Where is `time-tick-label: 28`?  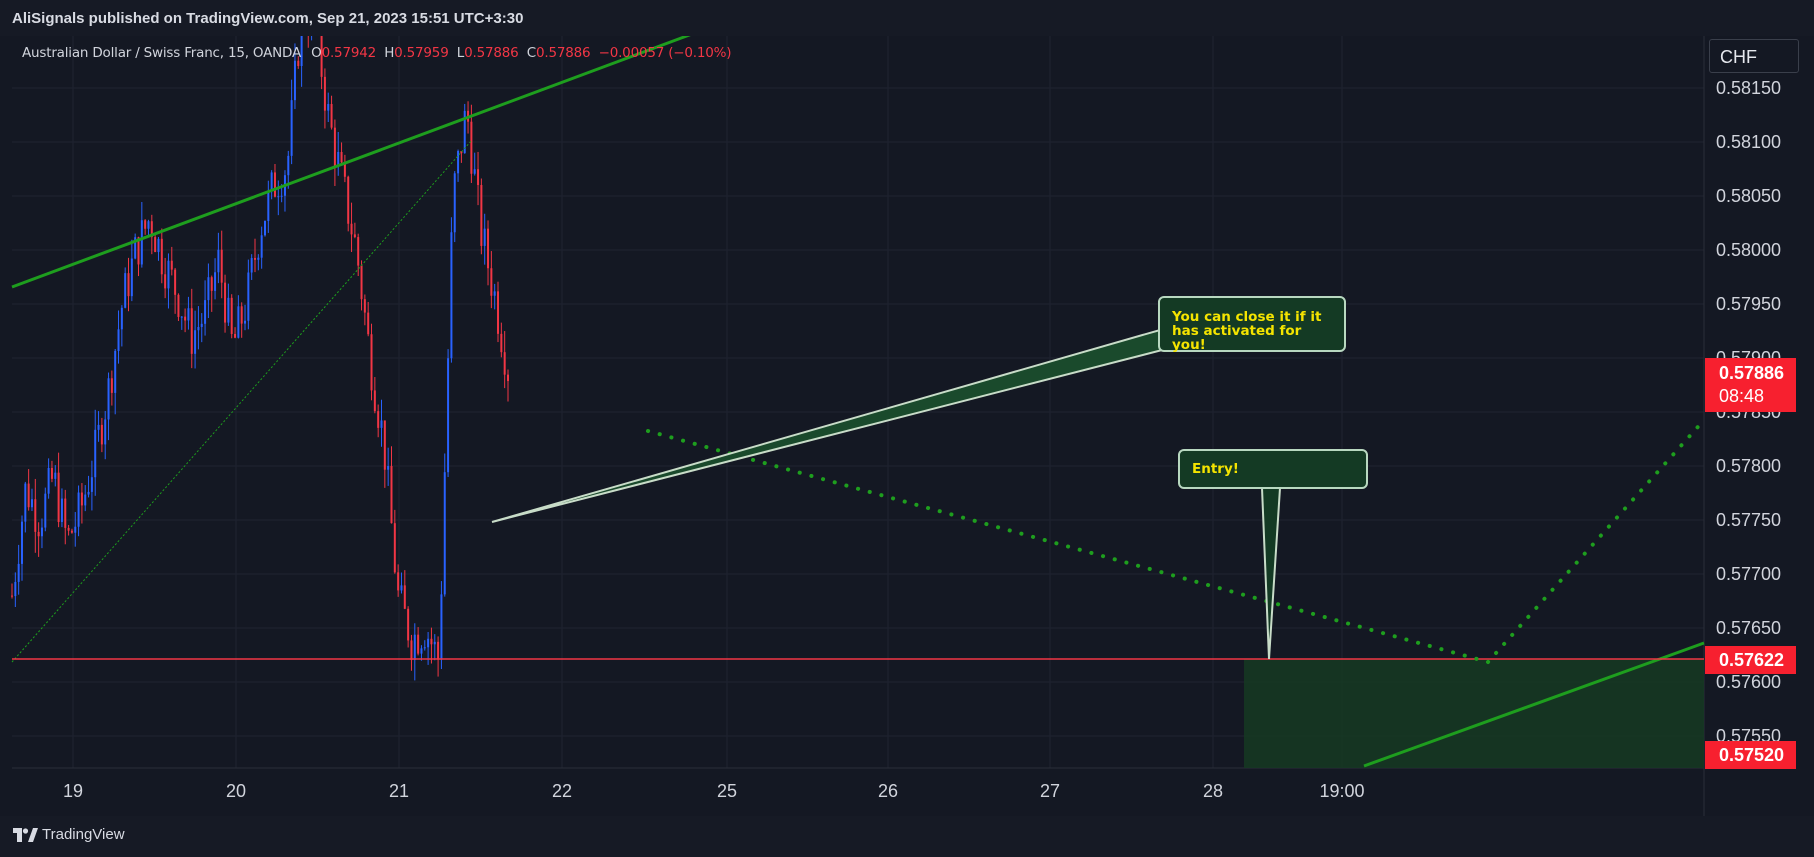
time-tick-label: 28 is located at coordinates (1213, 791).